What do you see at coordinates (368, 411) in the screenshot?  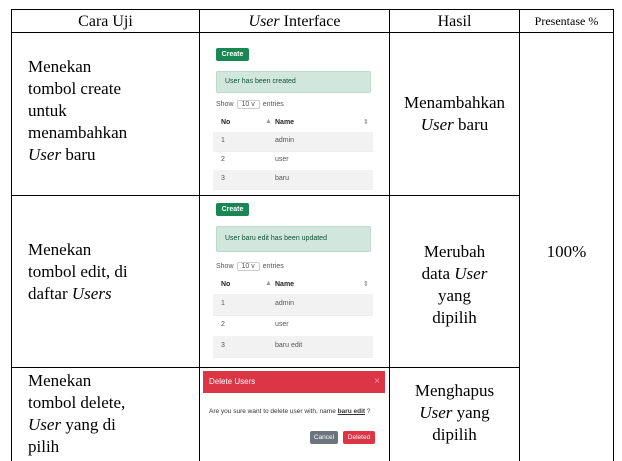 I see `modal-message-end: ?` at bounding box center [368, 411].